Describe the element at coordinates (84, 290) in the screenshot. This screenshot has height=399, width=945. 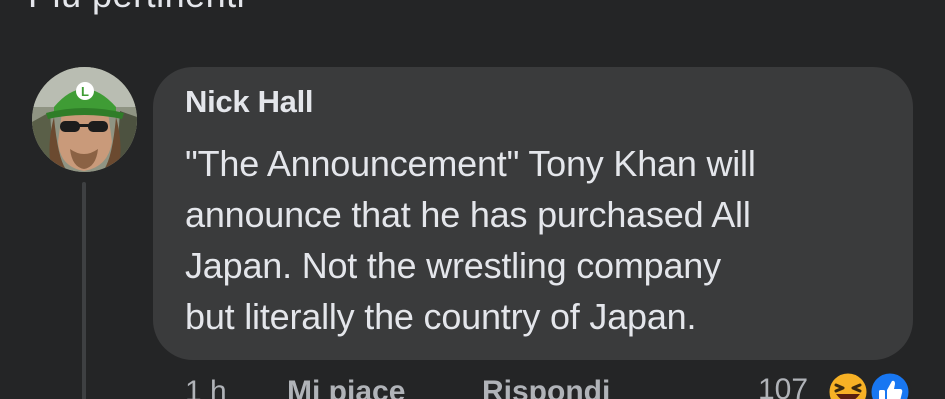
I see `thread-line` at that location.